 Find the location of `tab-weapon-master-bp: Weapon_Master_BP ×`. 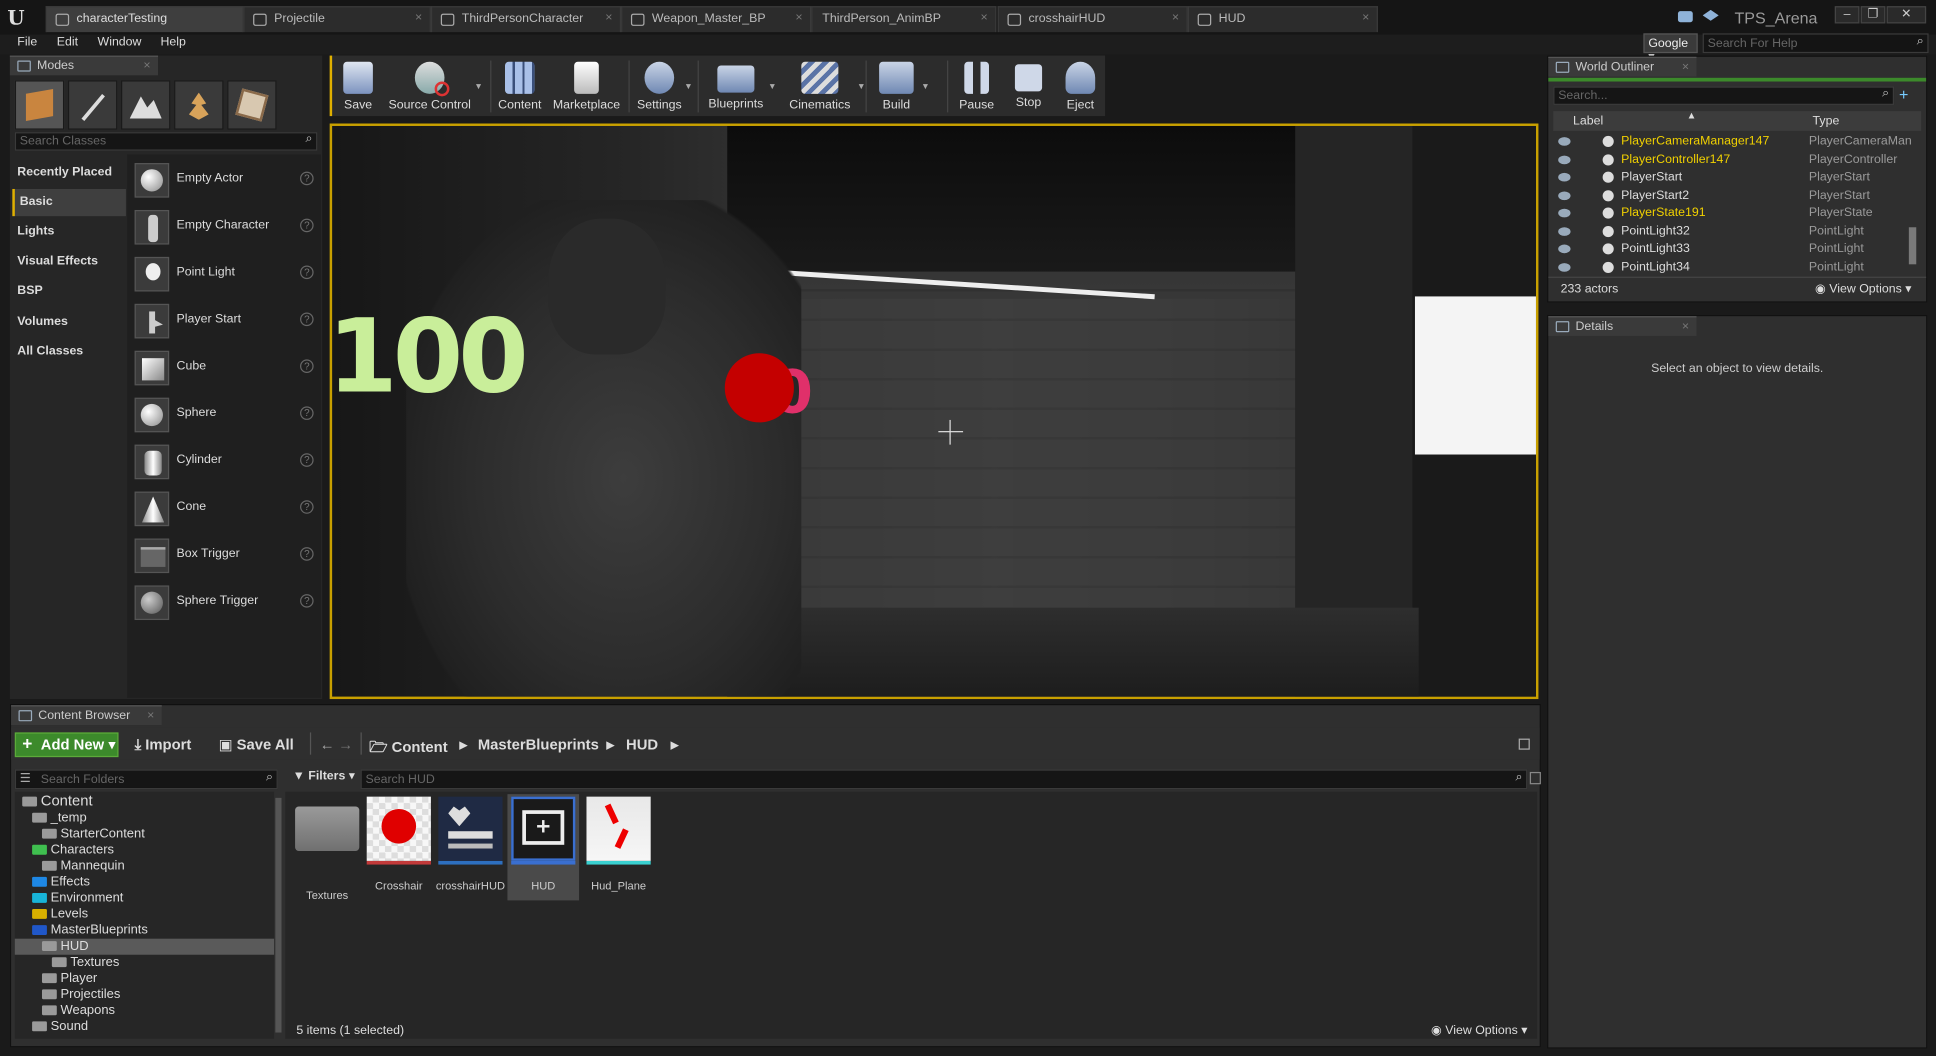

tab-weapon-master-bp: Weapon_Master_BP × is located at coordinates (716, 19).